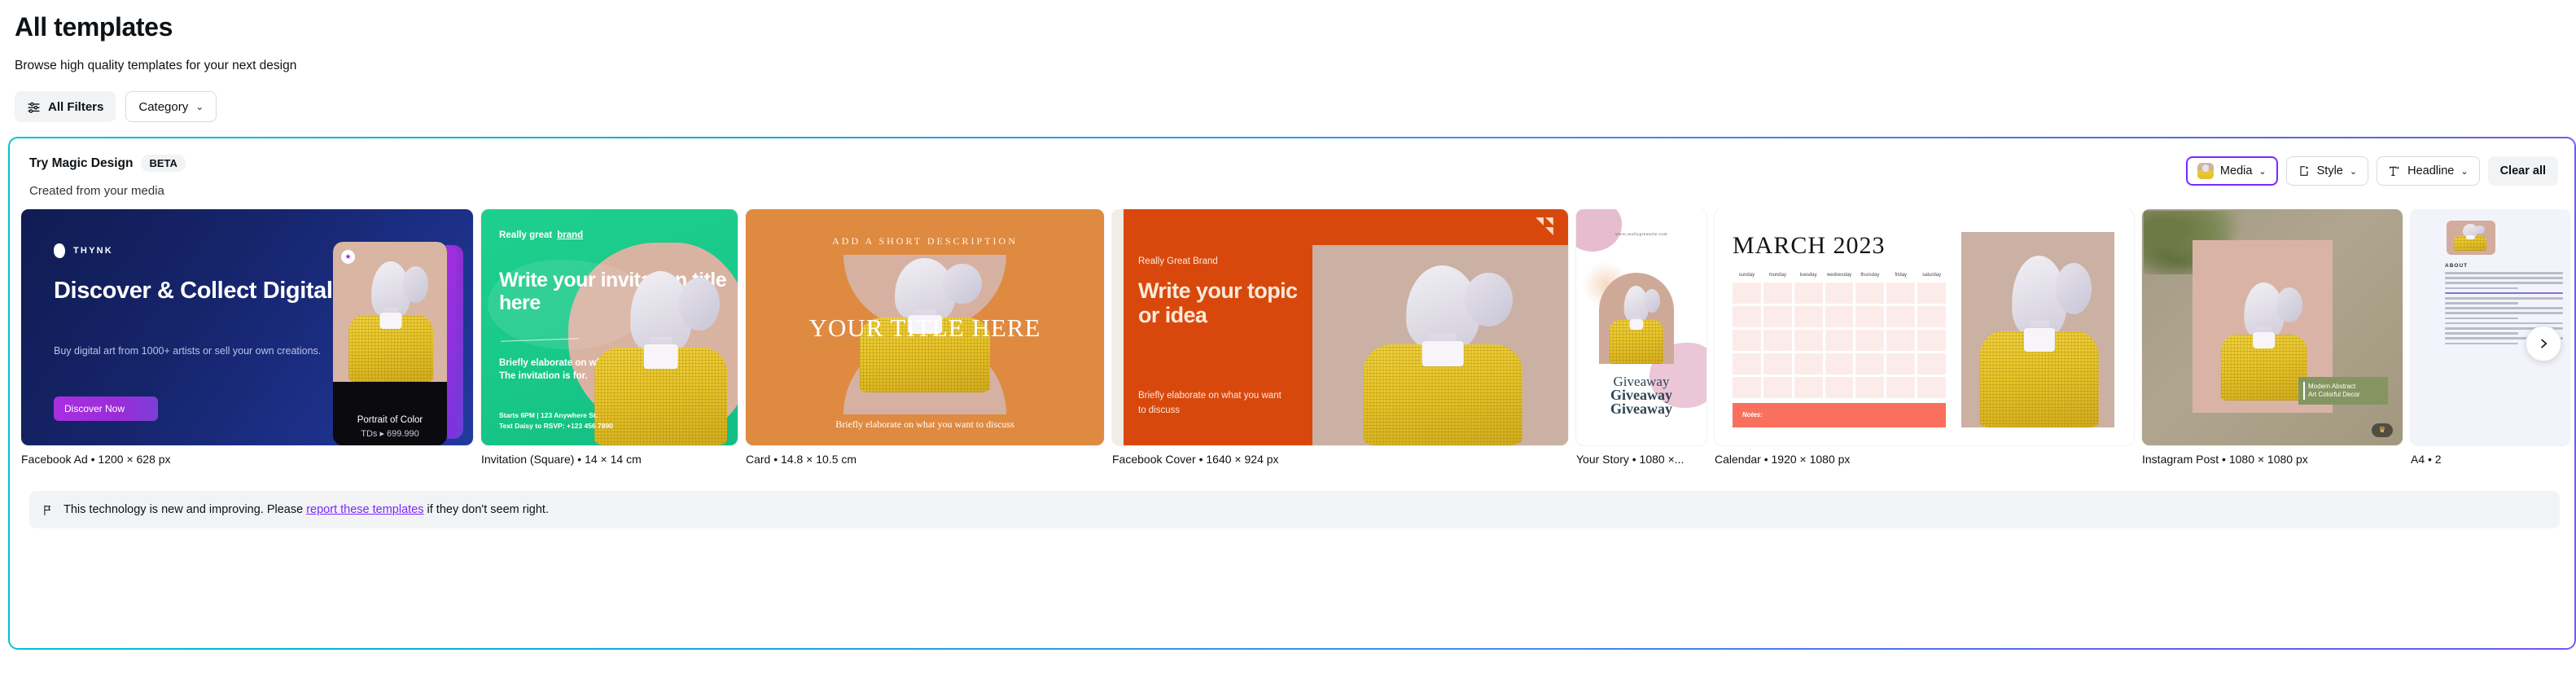 The width and height of the screenshot is (2576, 679). What do you see at coordinates (2236, 171) in the screenshot?
I see `media-filter-label: Media` at bounding box center [2236, 171].